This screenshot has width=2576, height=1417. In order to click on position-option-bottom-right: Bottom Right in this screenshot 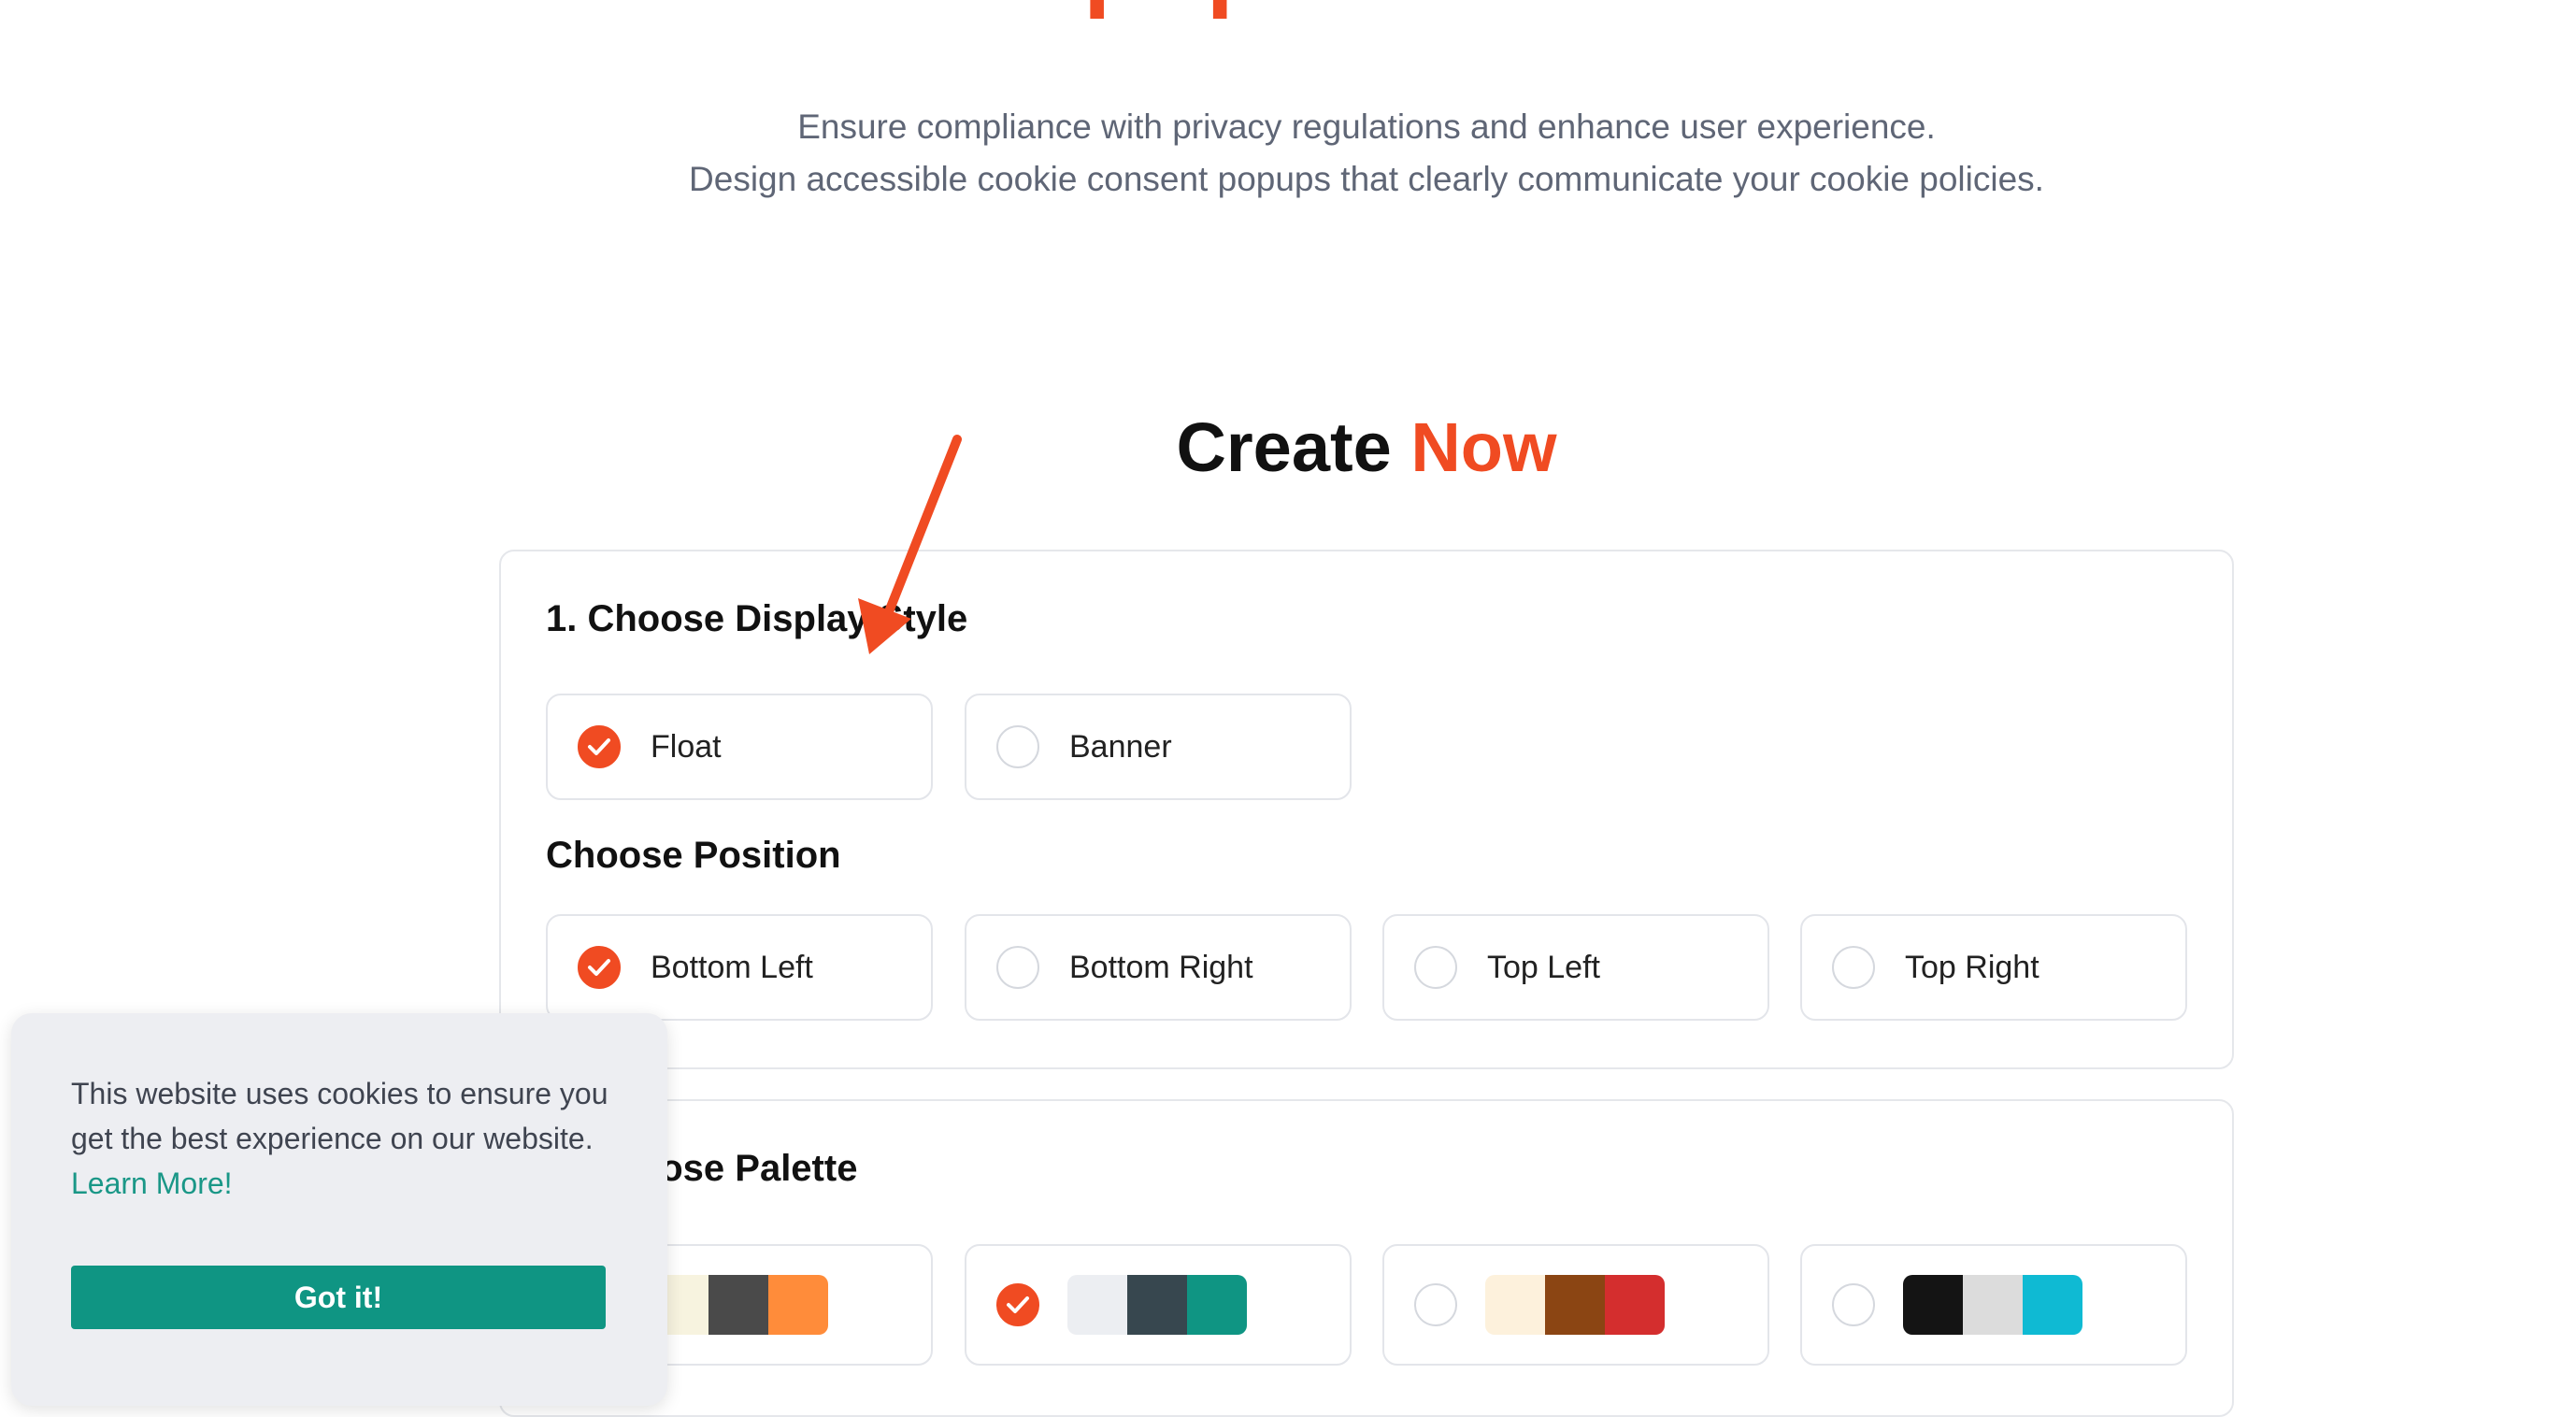, I will do `click(1158, 967)`.